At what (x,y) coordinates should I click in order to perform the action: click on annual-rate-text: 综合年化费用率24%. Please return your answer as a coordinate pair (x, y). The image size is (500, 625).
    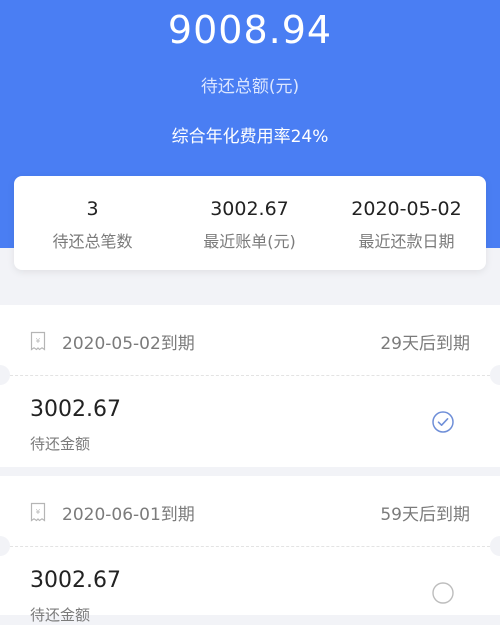
    Looking at the image, I should click on (250, 137).